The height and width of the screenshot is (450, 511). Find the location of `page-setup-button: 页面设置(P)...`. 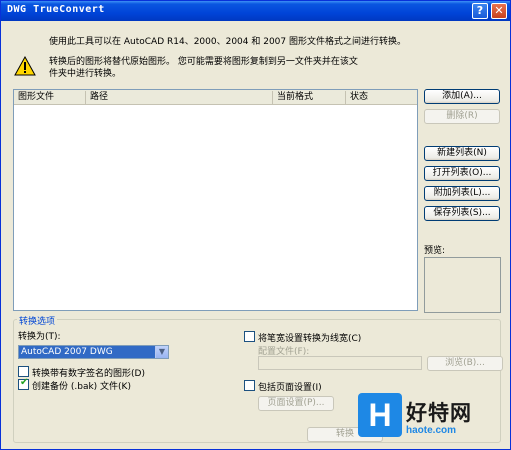

page-setup-button: 页面设置(P)... is located at coordinates (296, 403).